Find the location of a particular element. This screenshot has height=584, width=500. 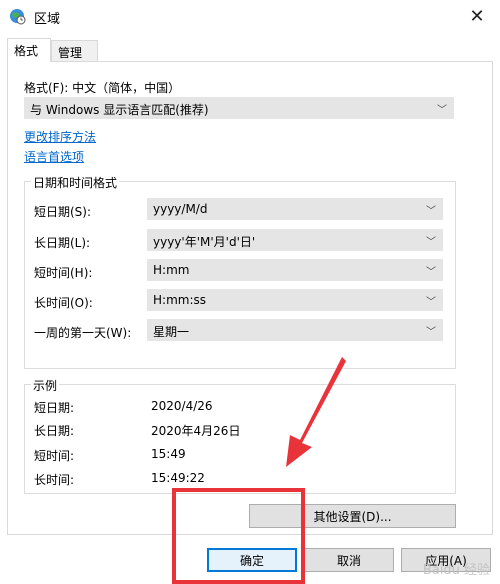

example-short-time-value: 15:49 is located at coordinates (168, 454).